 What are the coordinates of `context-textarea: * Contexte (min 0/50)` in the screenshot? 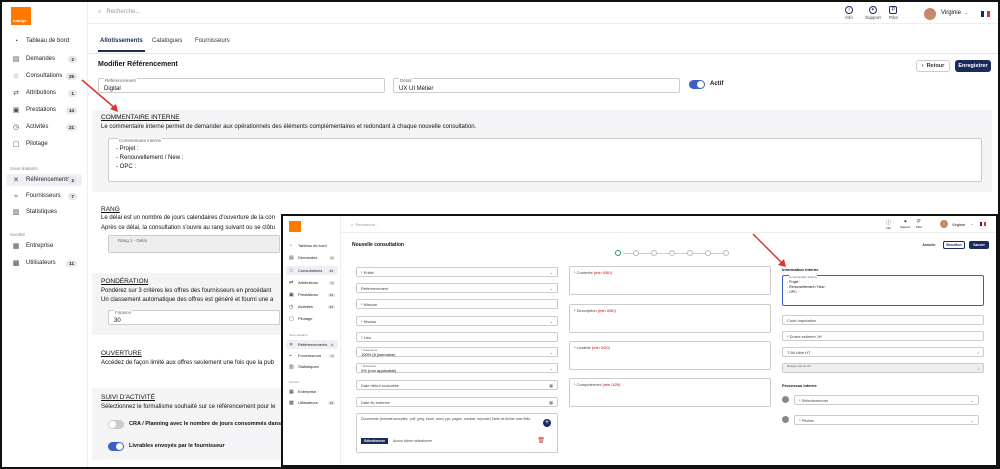 It's located at (670, 280).